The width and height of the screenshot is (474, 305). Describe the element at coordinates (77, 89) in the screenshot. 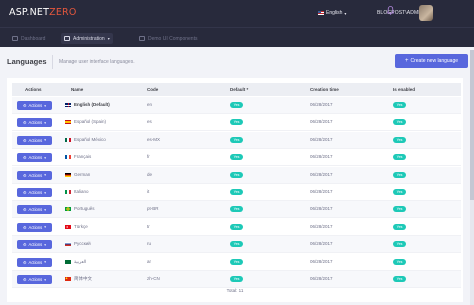

I see `column-header-name: Name` at that location.